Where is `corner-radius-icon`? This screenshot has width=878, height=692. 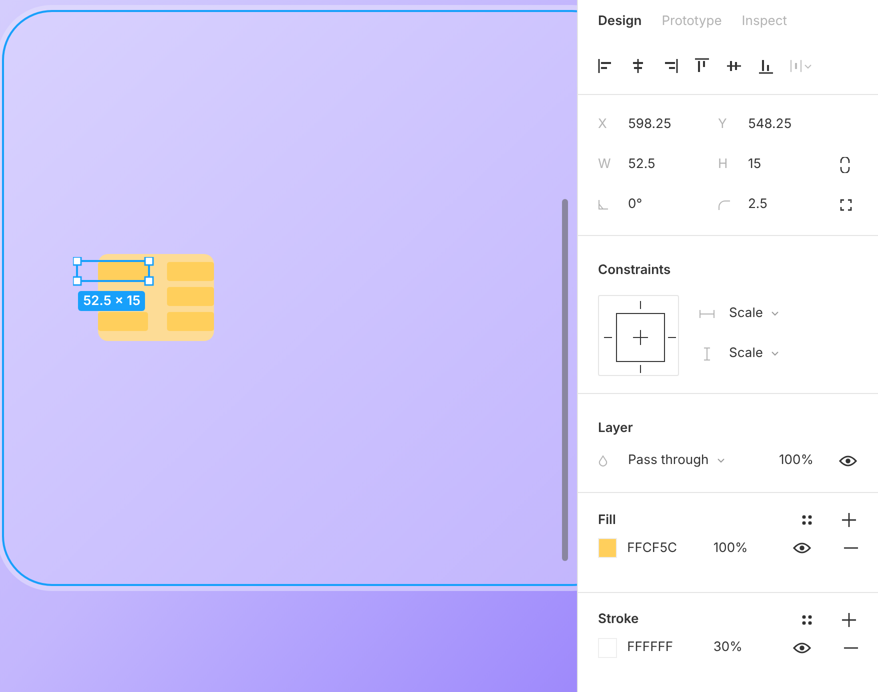
corner-radius-icon is located at coordinates (724, 205).